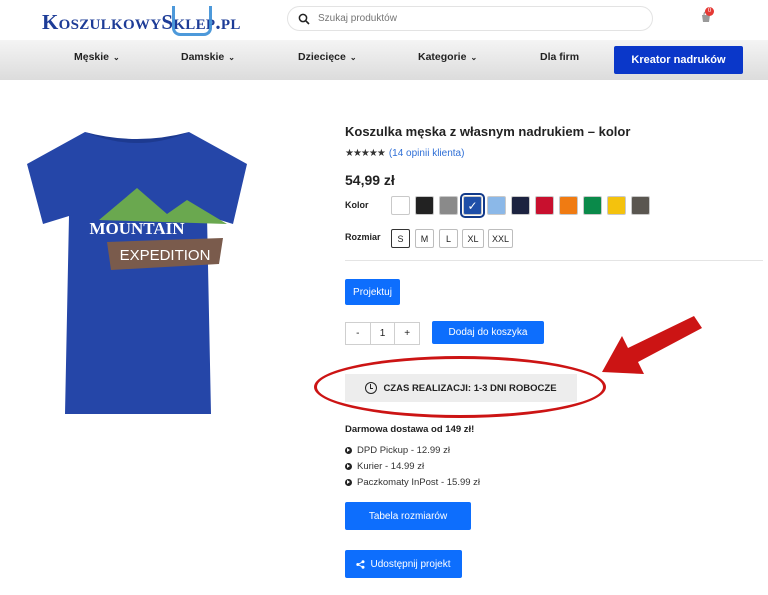  Describe the element at coordinates (460, 387) in the screenshot. I see `highlight-ellipse` at that location.